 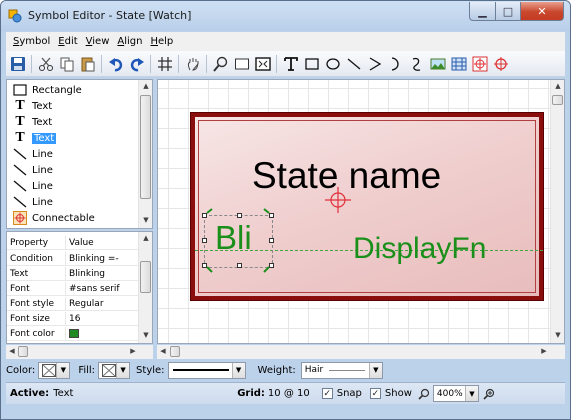 I want to click on redo-button, so click(x=136, y=63).